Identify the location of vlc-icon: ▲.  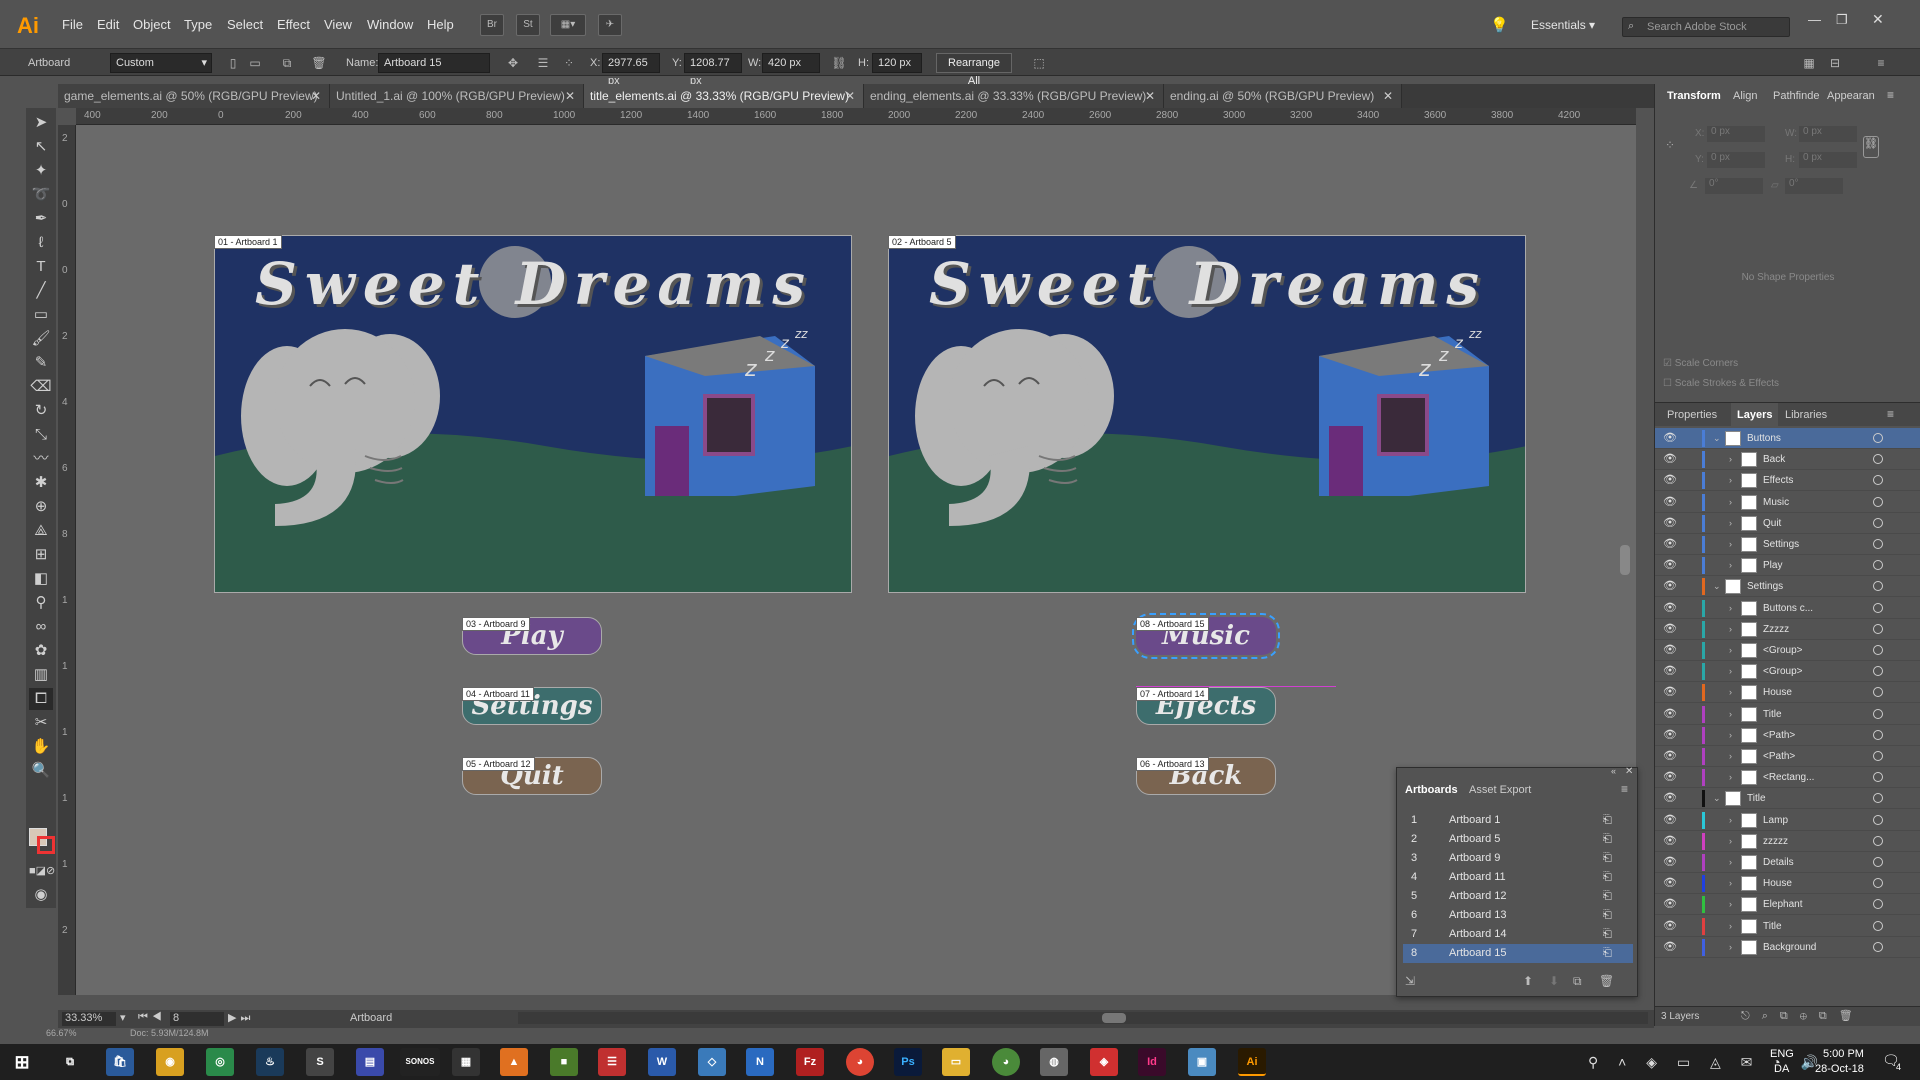
(514, 1062).